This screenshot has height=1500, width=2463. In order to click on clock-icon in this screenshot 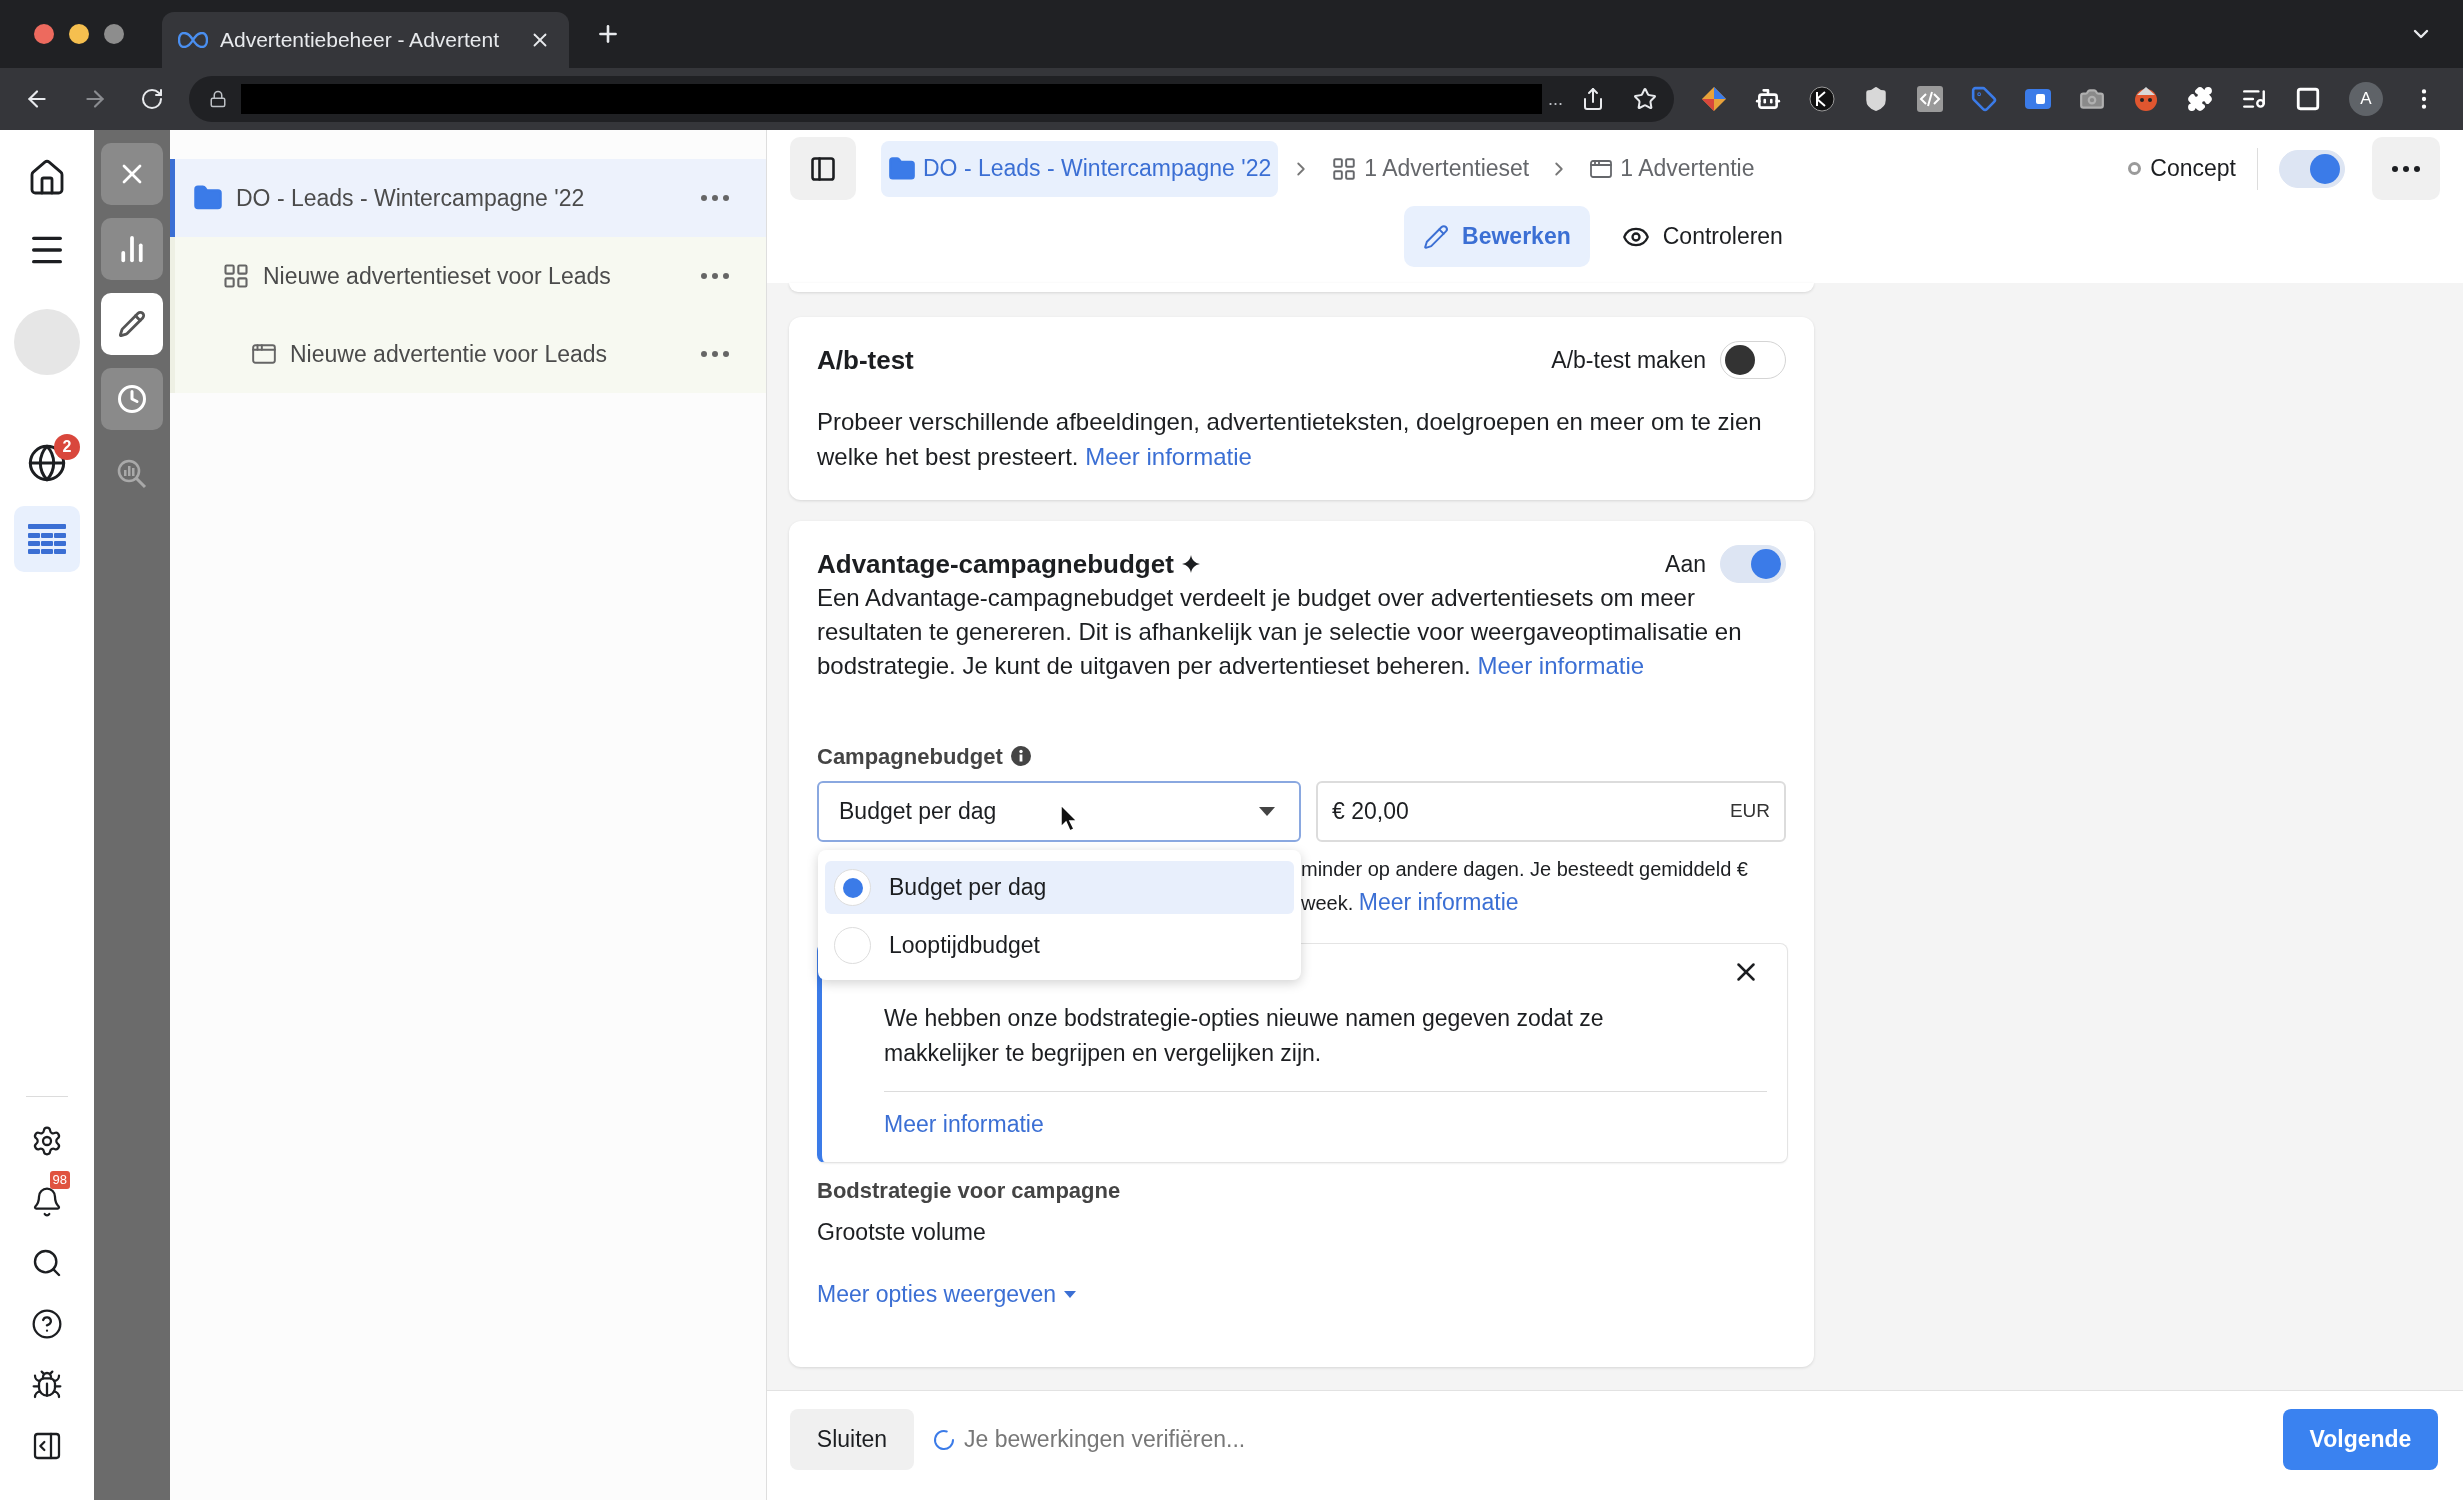, I will do `click(132, 399)`.